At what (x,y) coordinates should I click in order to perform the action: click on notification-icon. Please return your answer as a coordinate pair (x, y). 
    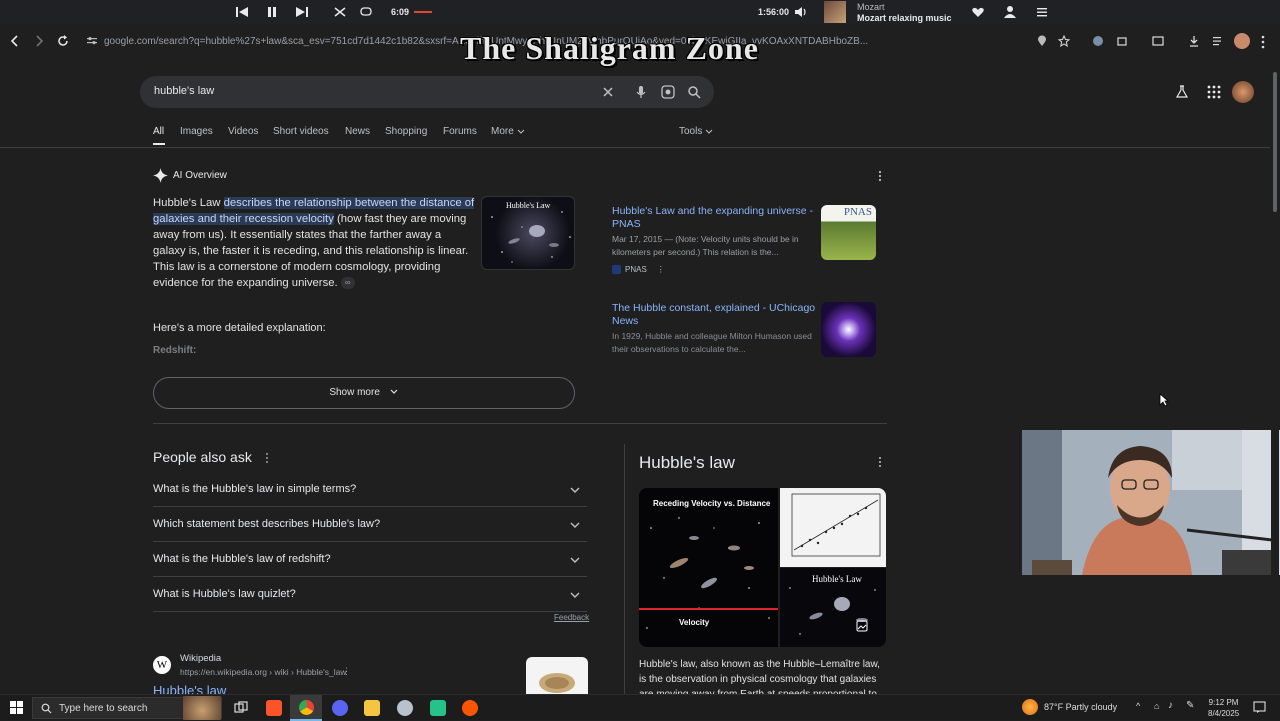
    Looking at the image, I should click on (1259, 707).